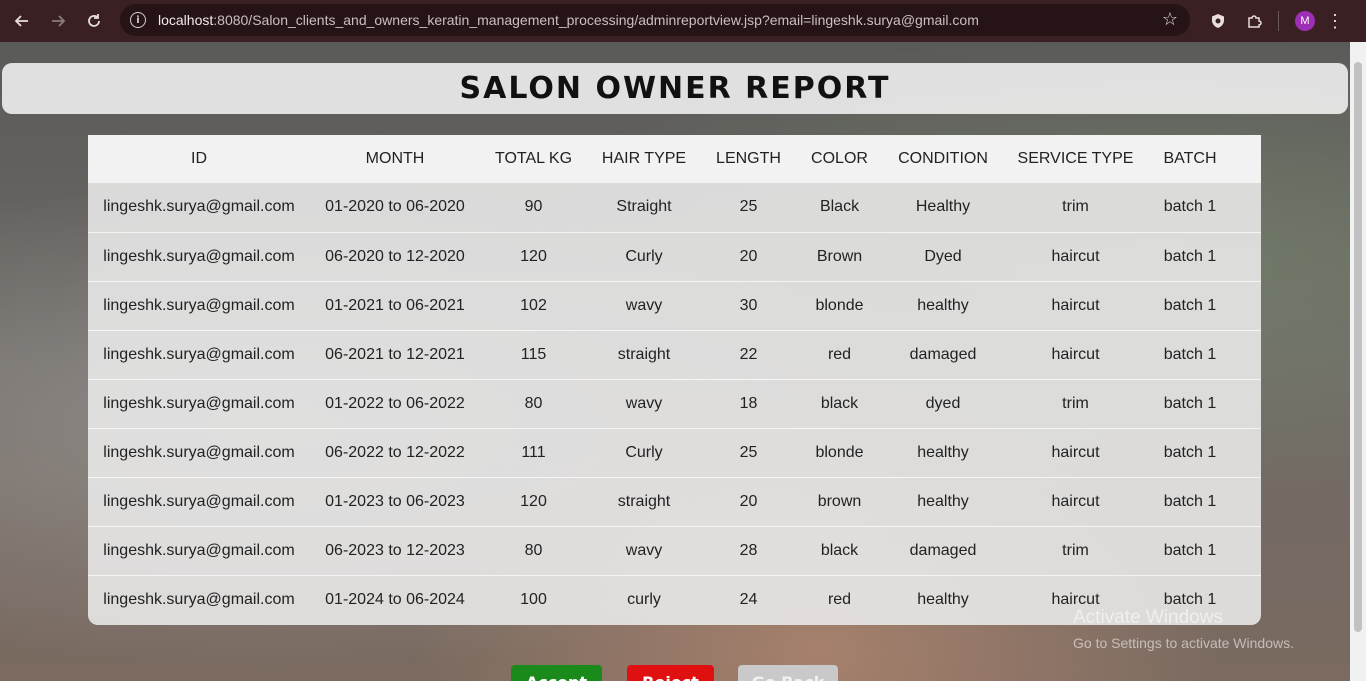 This screenshot has height=681, width=1366. I want to click on table-cell: Healthy, so click(943, 208).